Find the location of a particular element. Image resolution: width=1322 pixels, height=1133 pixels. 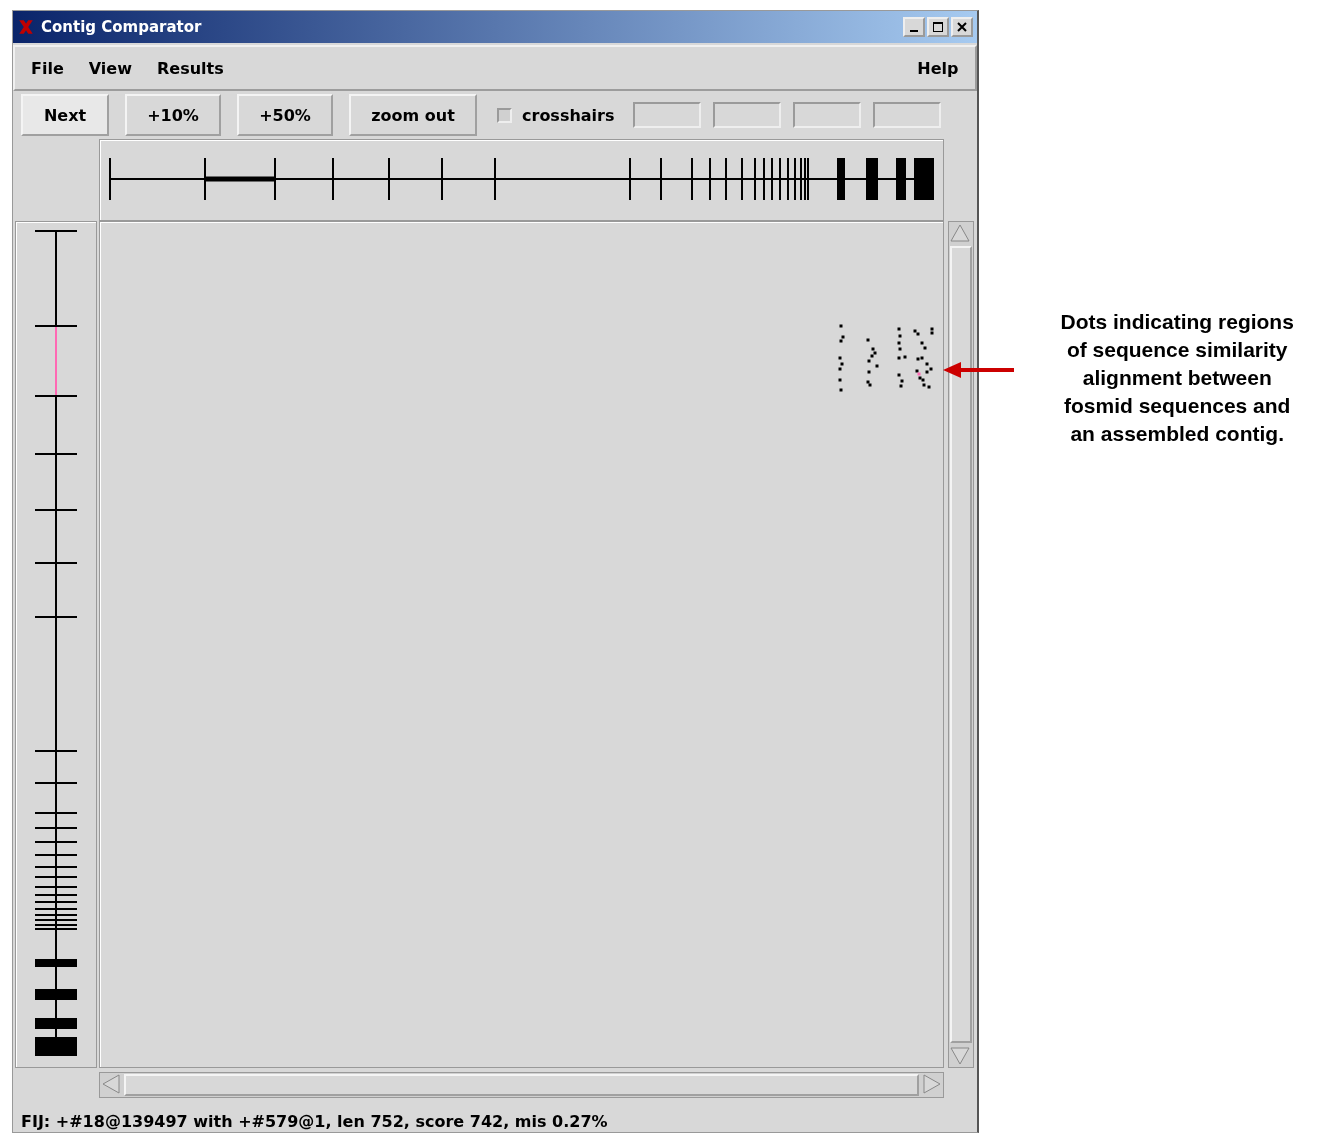

toolbar-button: Next is located at coordinates (65, 115).